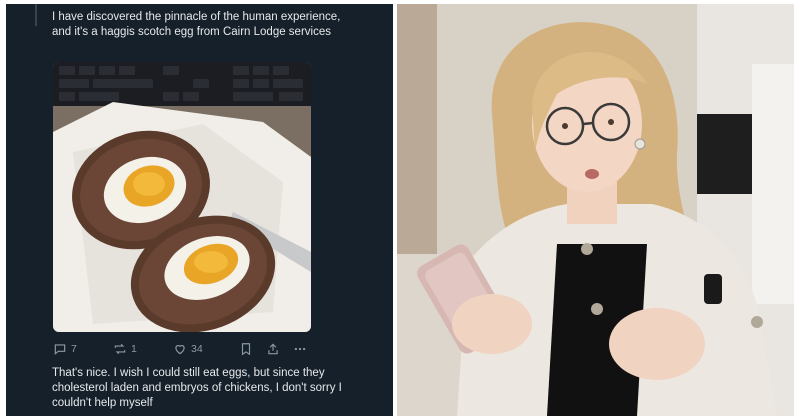 The image size is (800, 420). I want to click on more-icon, so click(300, 349).